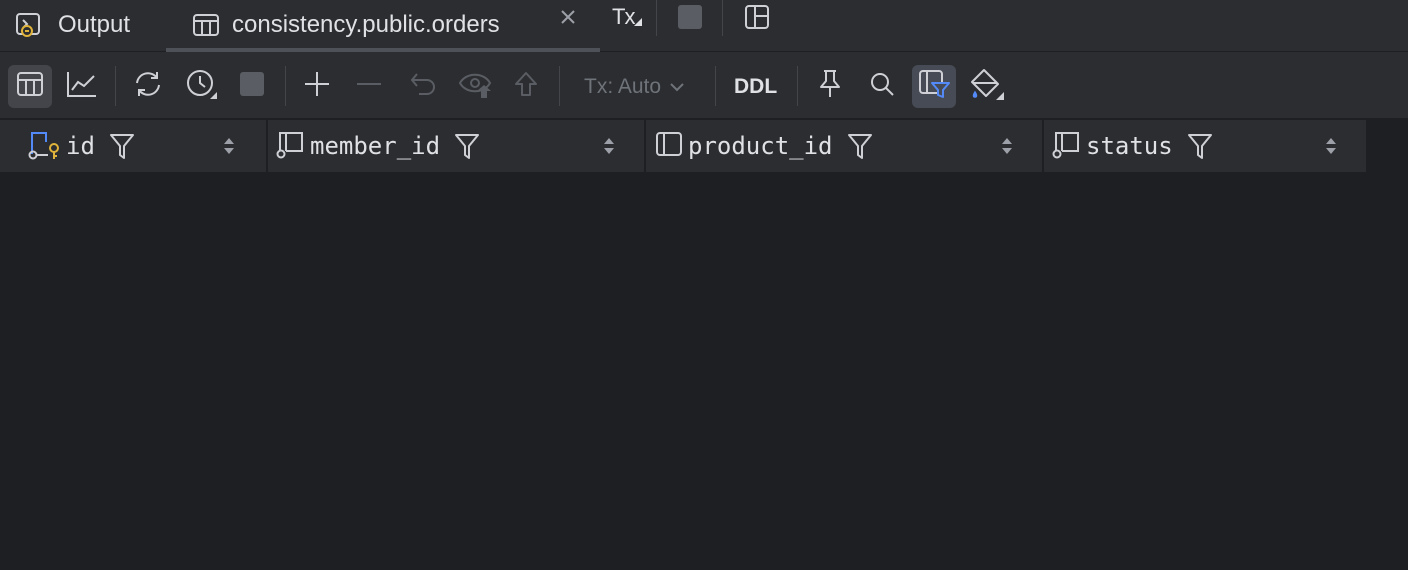 The width and height of the screenshot is (1408, 570). I want to click on editor-tab-bar: Output consistency.public.orders Tx, so click(704, 26).